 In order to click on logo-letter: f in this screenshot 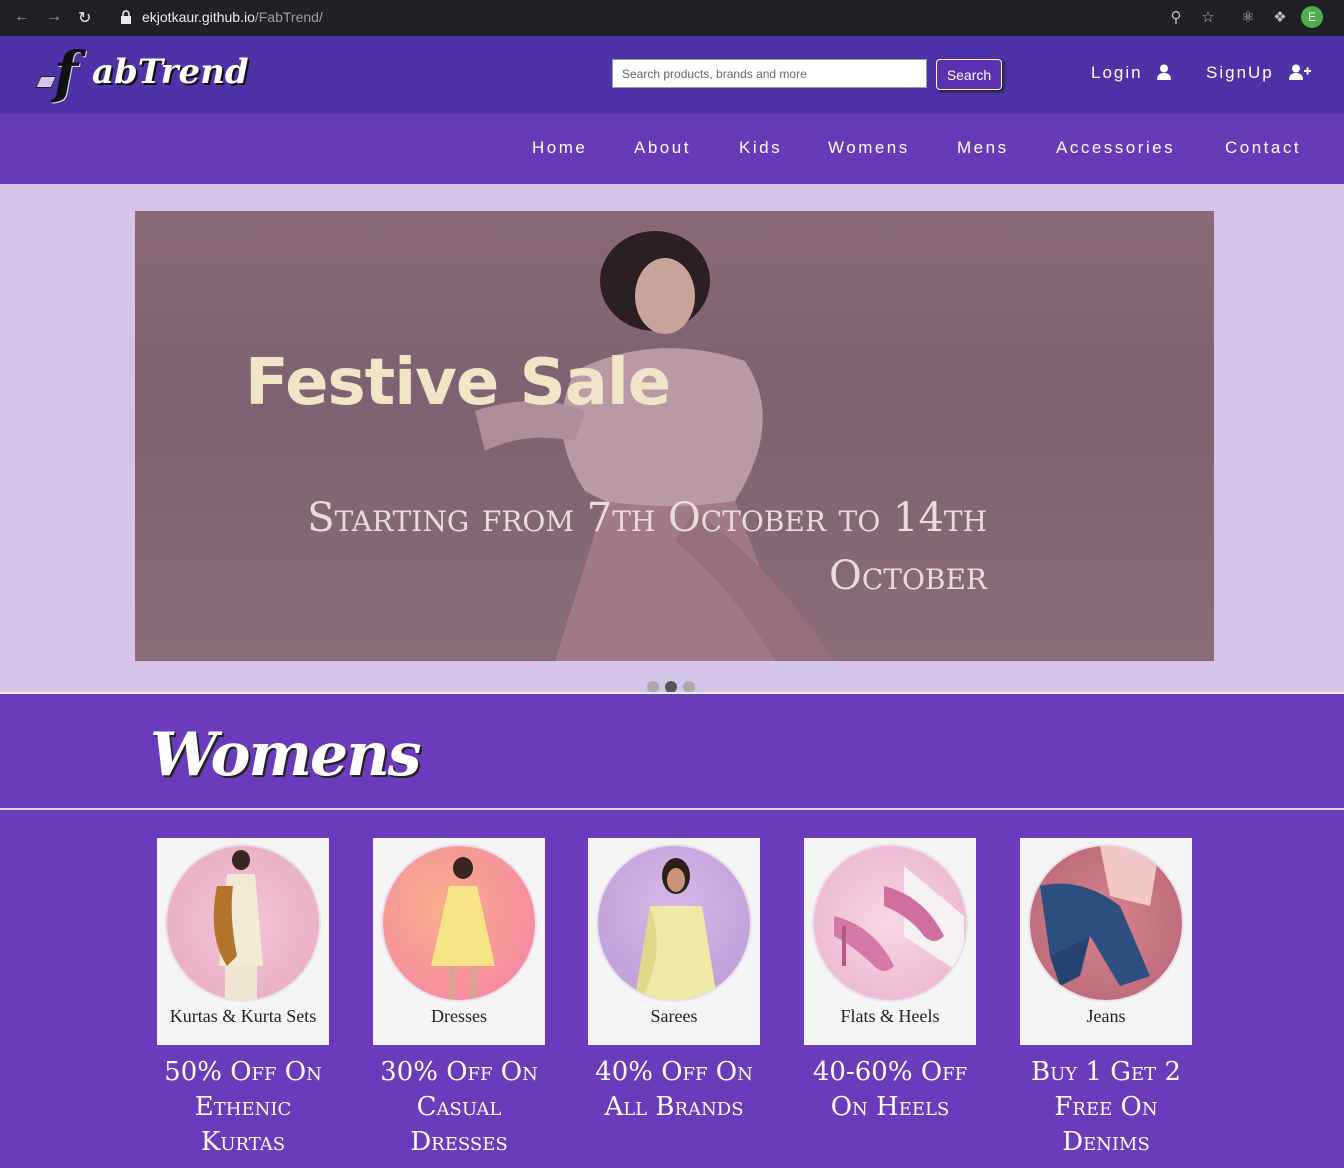, I will do `click(66, 73)`.